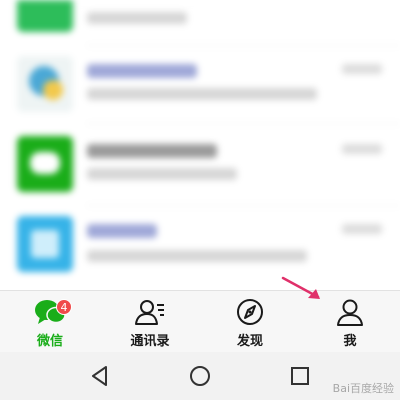  Describe the element at coordinates (64, 307) in the screenshot. I see `unread-badge: 4` at that location.